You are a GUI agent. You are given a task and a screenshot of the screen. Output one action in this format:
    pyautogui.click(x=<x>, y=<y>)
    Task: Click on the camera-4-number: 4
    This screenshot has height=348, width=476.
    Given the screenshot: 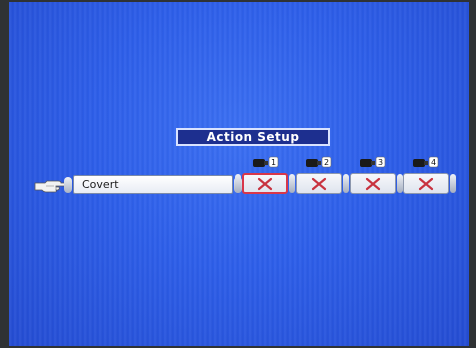 What is the action you would take?
    pyautogui.click(x=433, y=162)
    